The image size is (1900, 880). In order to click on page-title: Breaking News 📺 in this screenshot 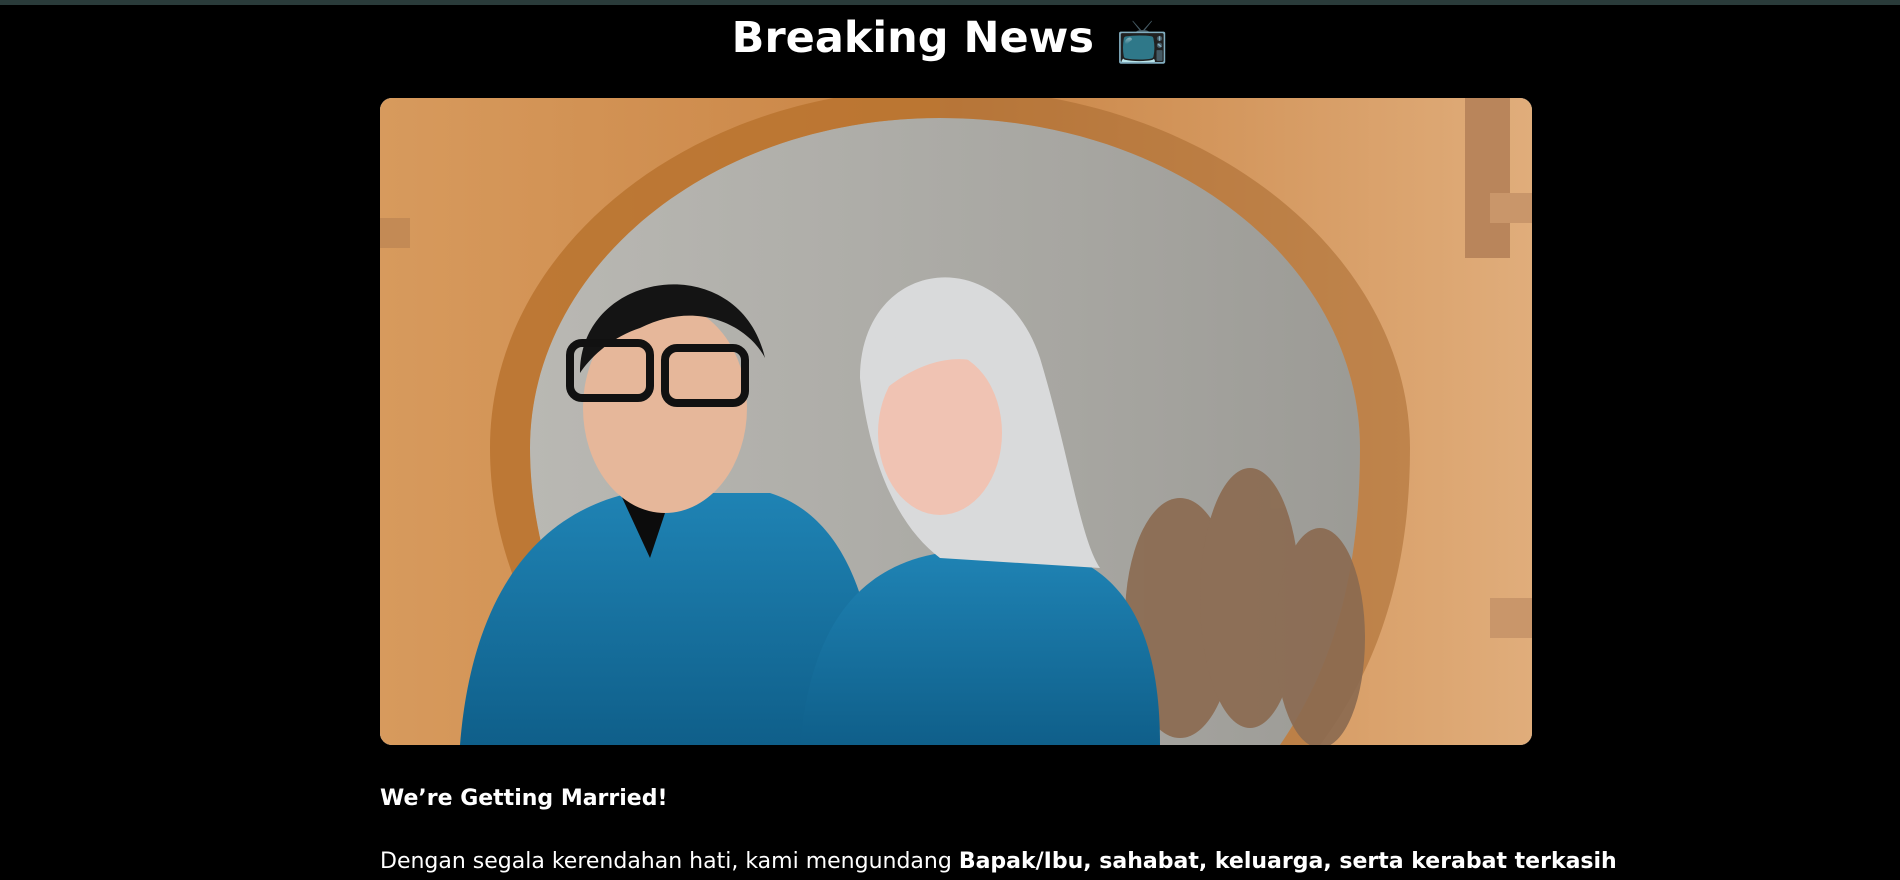, I will do `click(950, 39)`.